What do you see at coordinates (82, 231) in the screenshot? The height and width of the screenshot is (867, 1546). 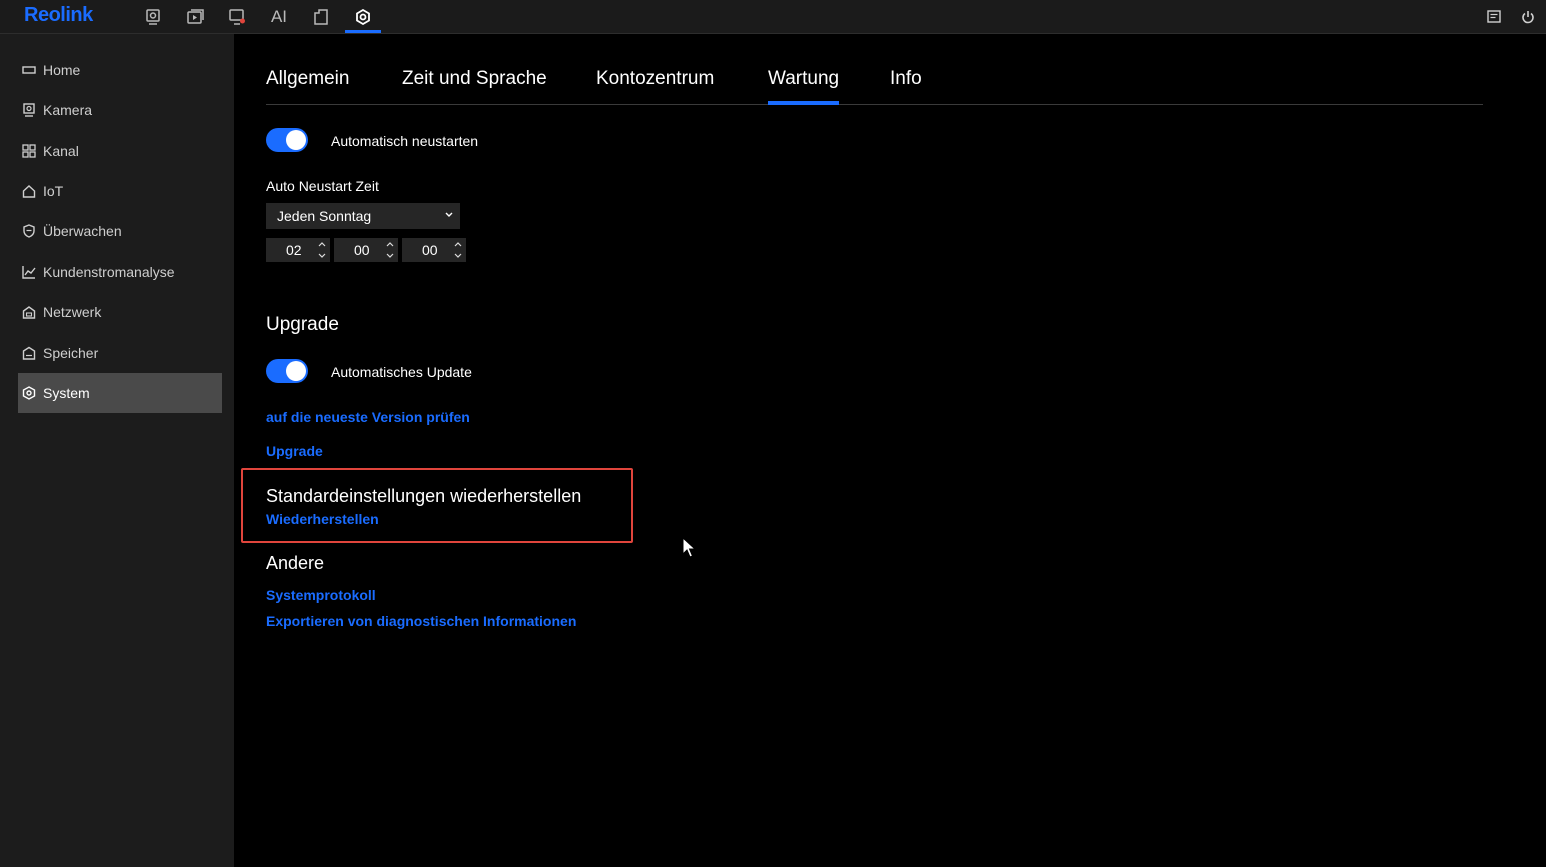 I see `sidebar-item-label: Überwachen` at bounding box center [82, 231].